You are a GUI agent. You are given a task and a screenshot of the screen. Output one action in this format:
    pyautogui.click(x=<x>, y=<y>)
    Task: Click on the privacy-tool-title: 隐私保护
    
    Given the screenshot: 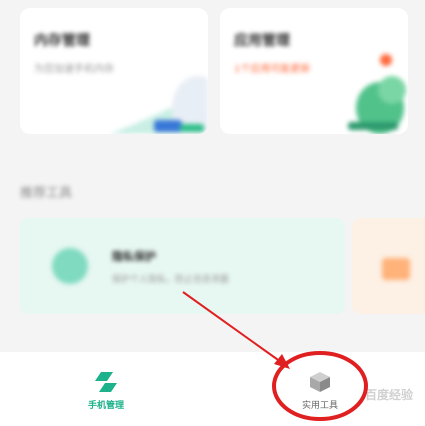 What is the action you would take?
    pyautogui.click(x=134, y=256)
    